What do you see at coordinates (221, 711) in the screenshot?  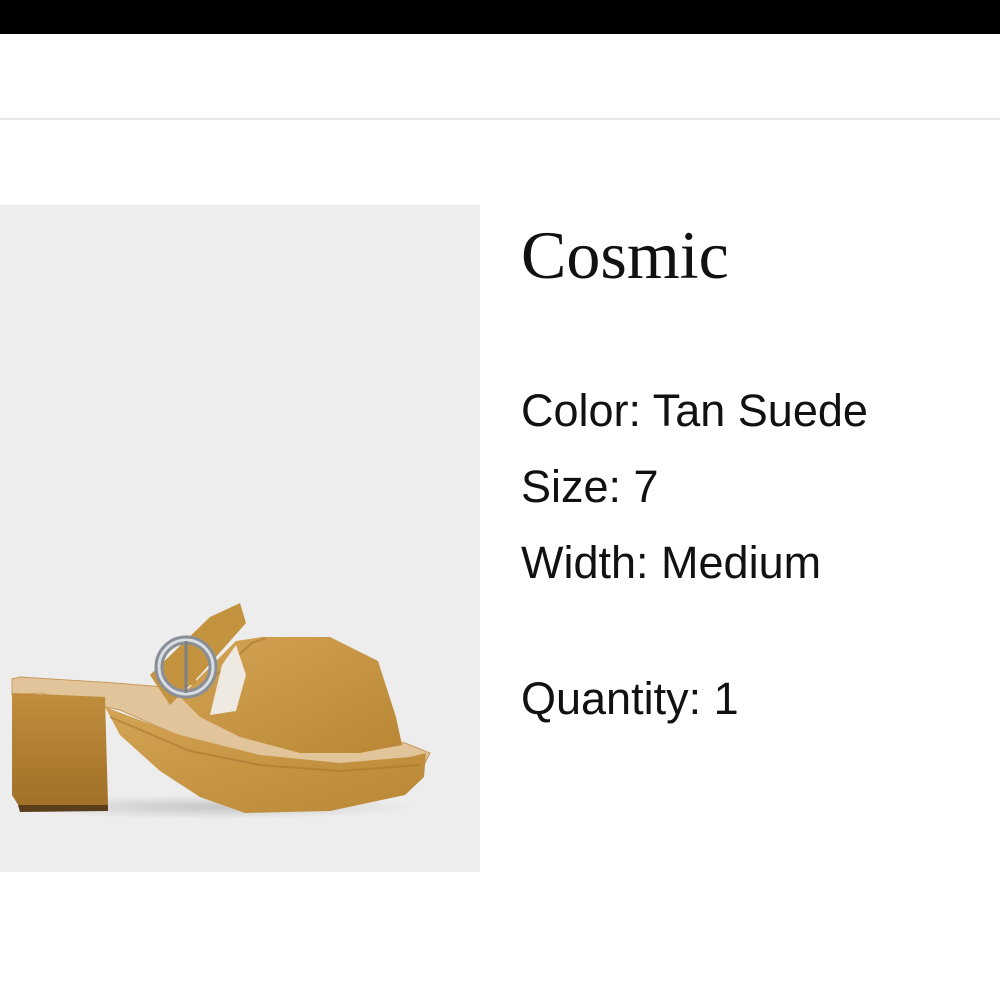 I see `shoe-illustration` at bounding box center [221, 711].